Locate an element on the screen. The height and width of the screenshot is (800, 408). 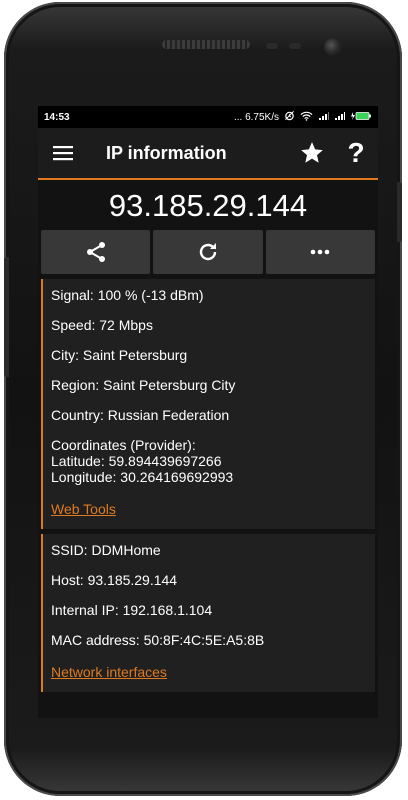
app-bar: IP information ? is located at coordinates (208, 154).